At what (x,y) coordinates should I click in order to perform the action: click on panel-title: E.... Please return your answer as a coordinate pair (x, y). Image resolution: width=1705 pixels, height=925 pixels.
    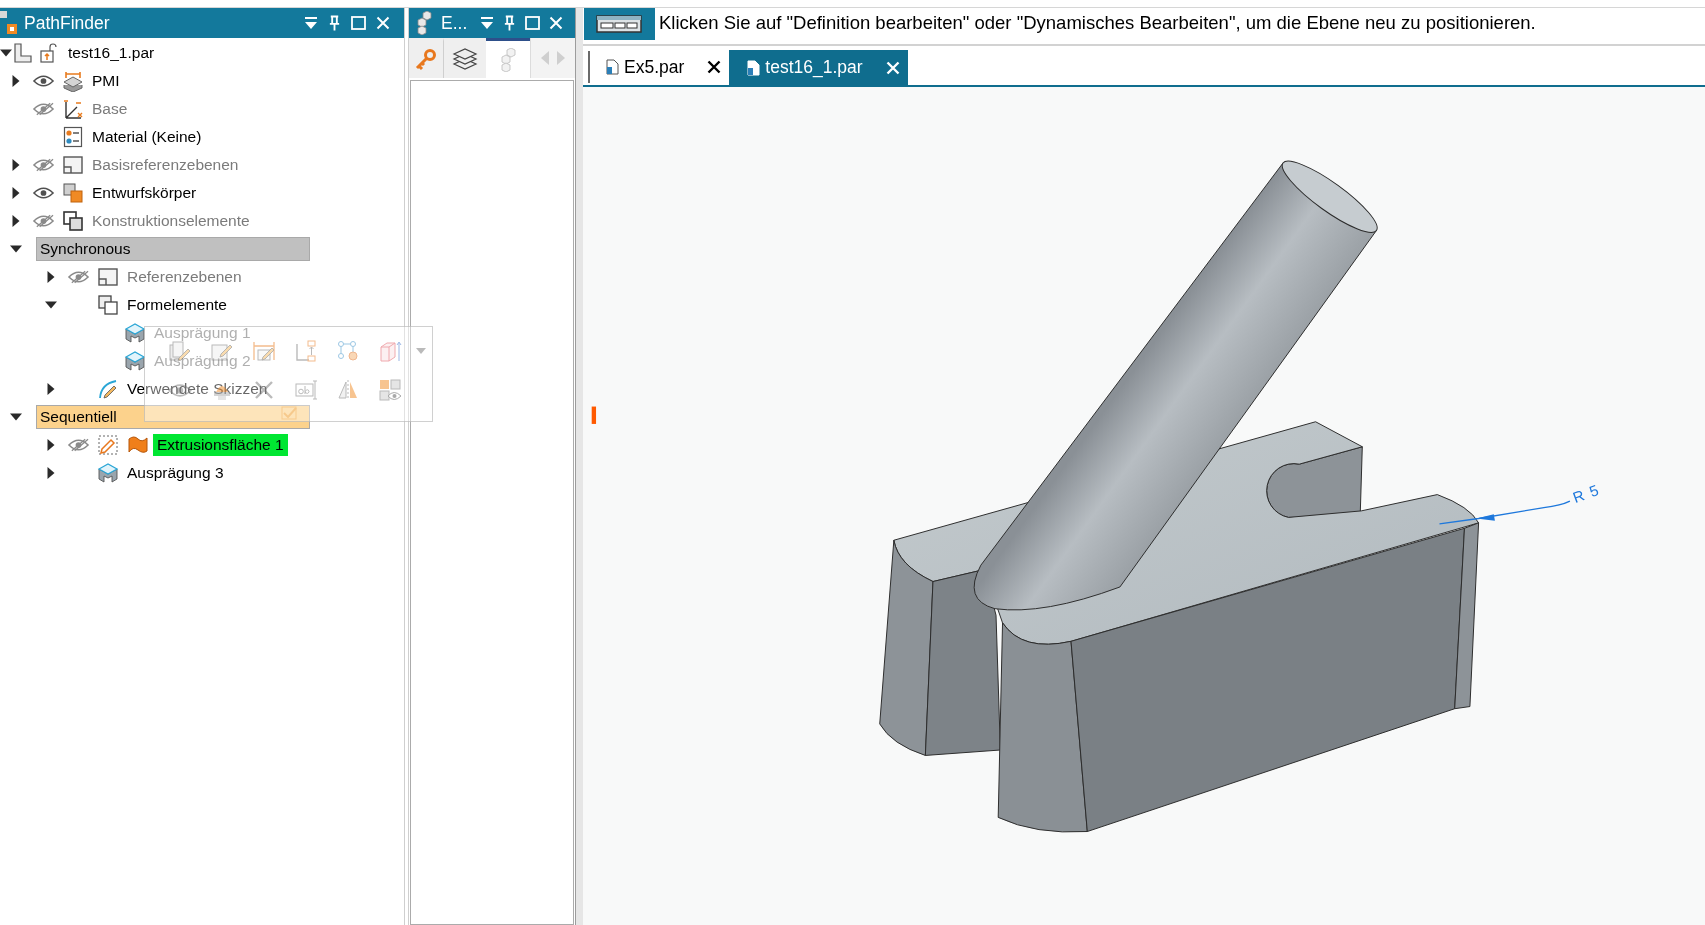
    Looking at the image, I should click on (454, 23).